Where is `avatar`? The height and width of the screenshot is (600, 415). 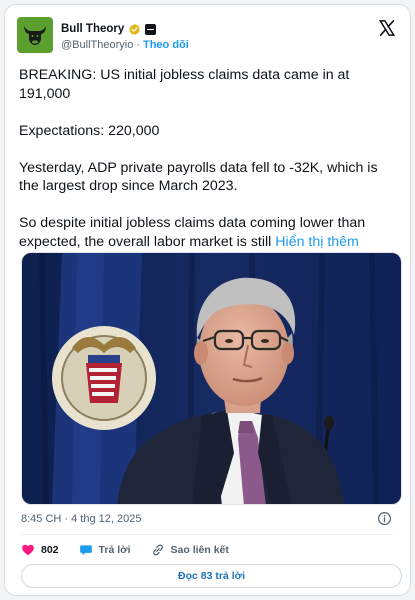 avatar is located at coordinates (35, 35).